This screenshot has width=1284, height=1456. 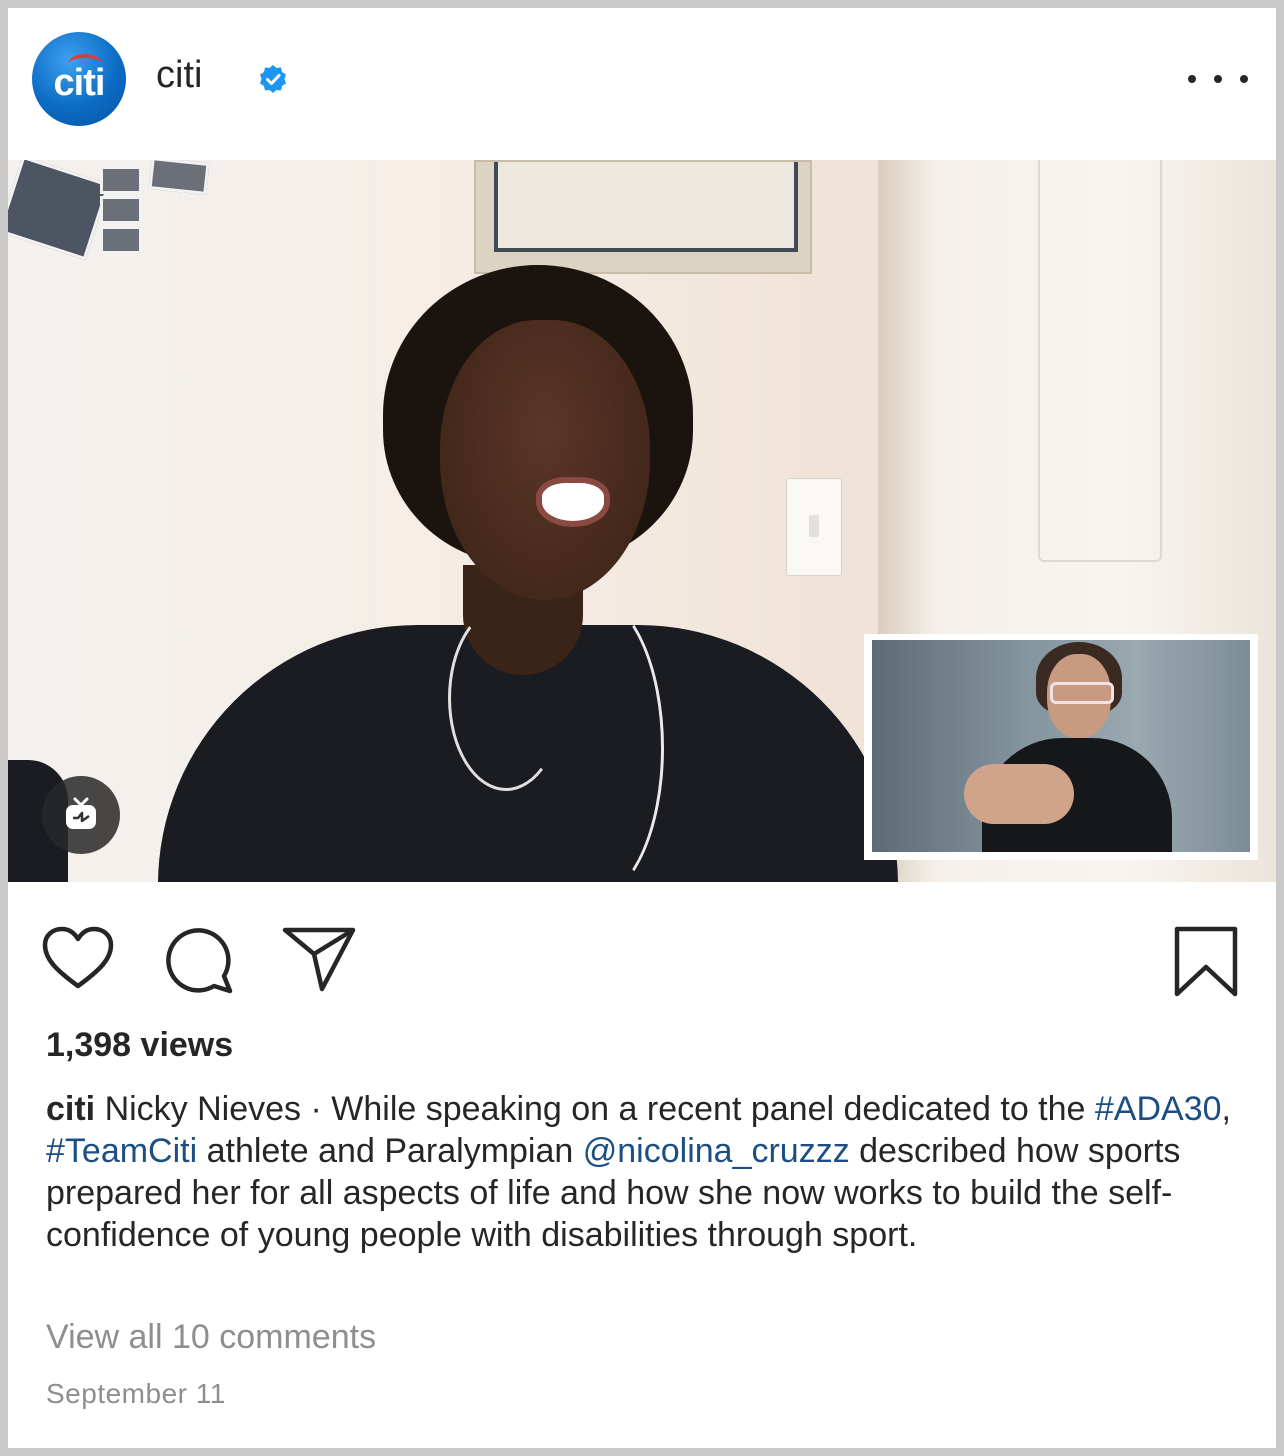 I want to click on sign-language-interpreter-inset, so click(x=1061, y=747).